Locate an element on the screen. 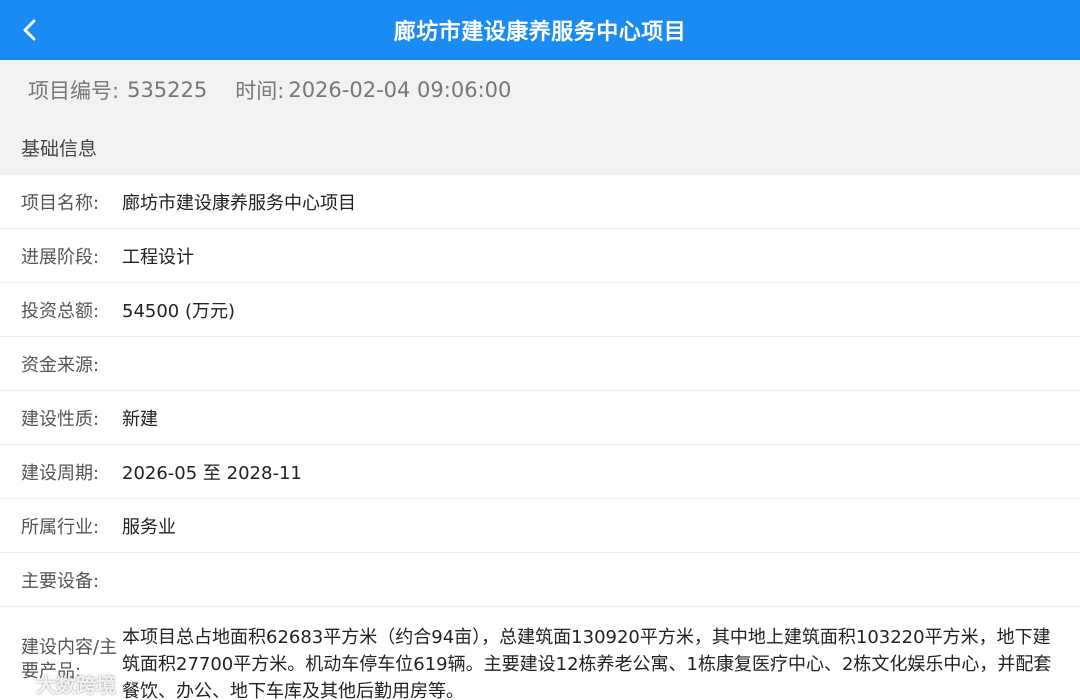 The height and width of the screenshot is (700, 1080). chevron-left-icon is located at coordinates (29, 30).